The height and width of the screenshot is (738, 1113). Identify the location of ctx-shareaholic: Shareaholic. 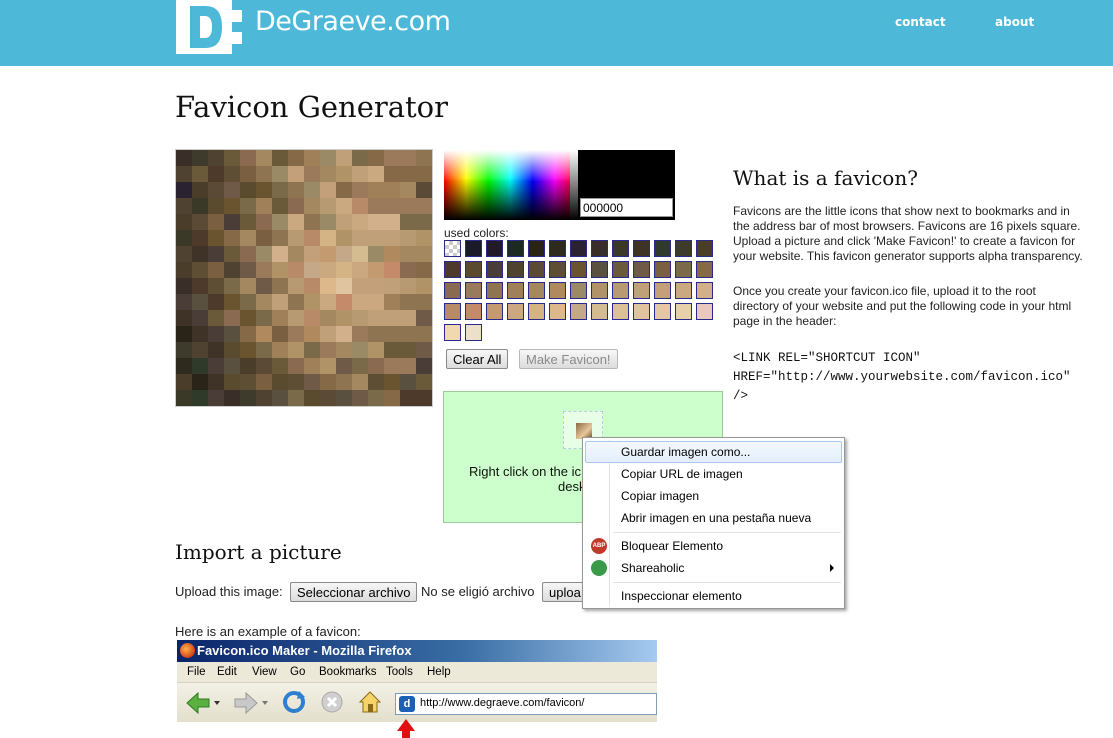
(713, 568).